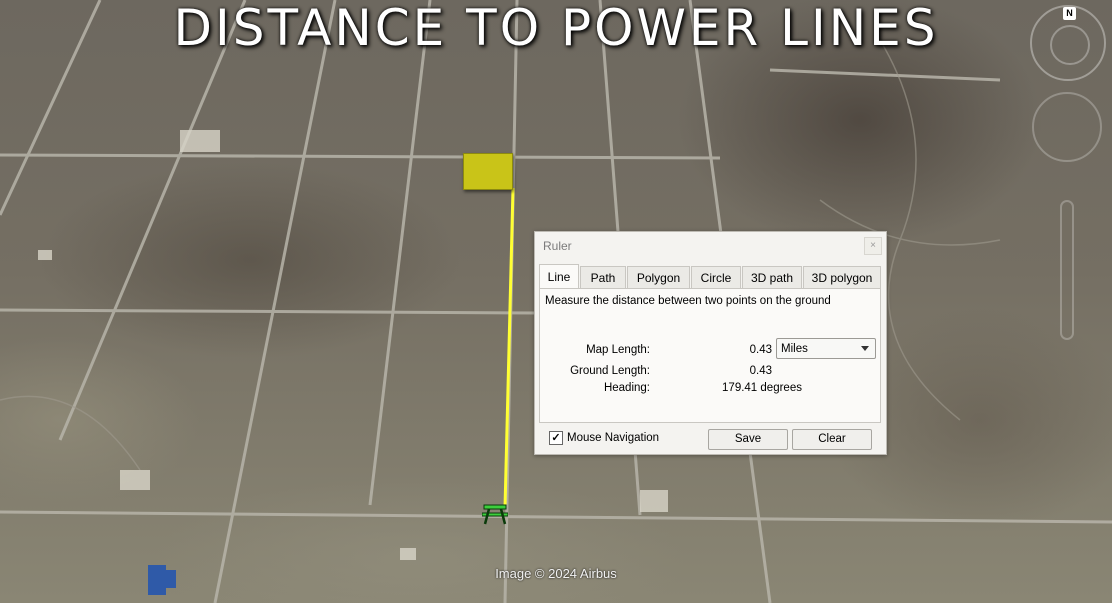 The image size is (1112, 603). Describe the element at coordinates (760, 371) in the screenshot. I see `ground-length-value: 0.43` at that location.